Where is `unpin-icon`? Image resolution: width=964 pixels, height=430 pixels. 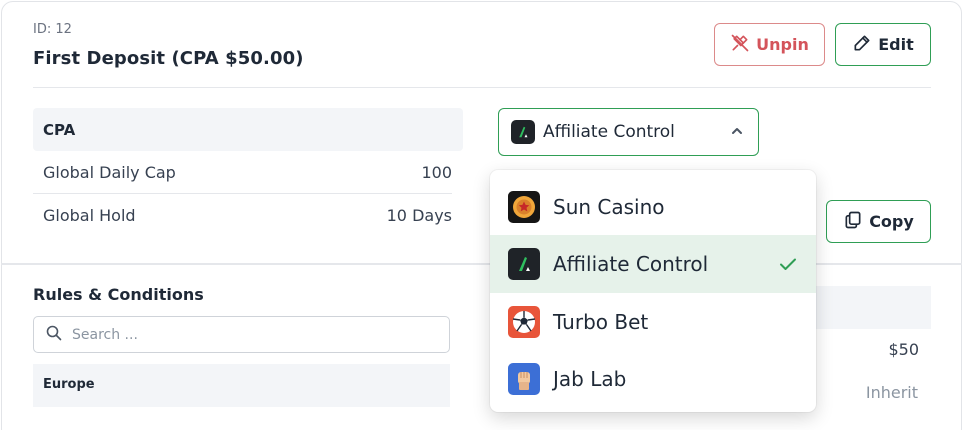 unpin-icon is located at coordinates (740, 45).